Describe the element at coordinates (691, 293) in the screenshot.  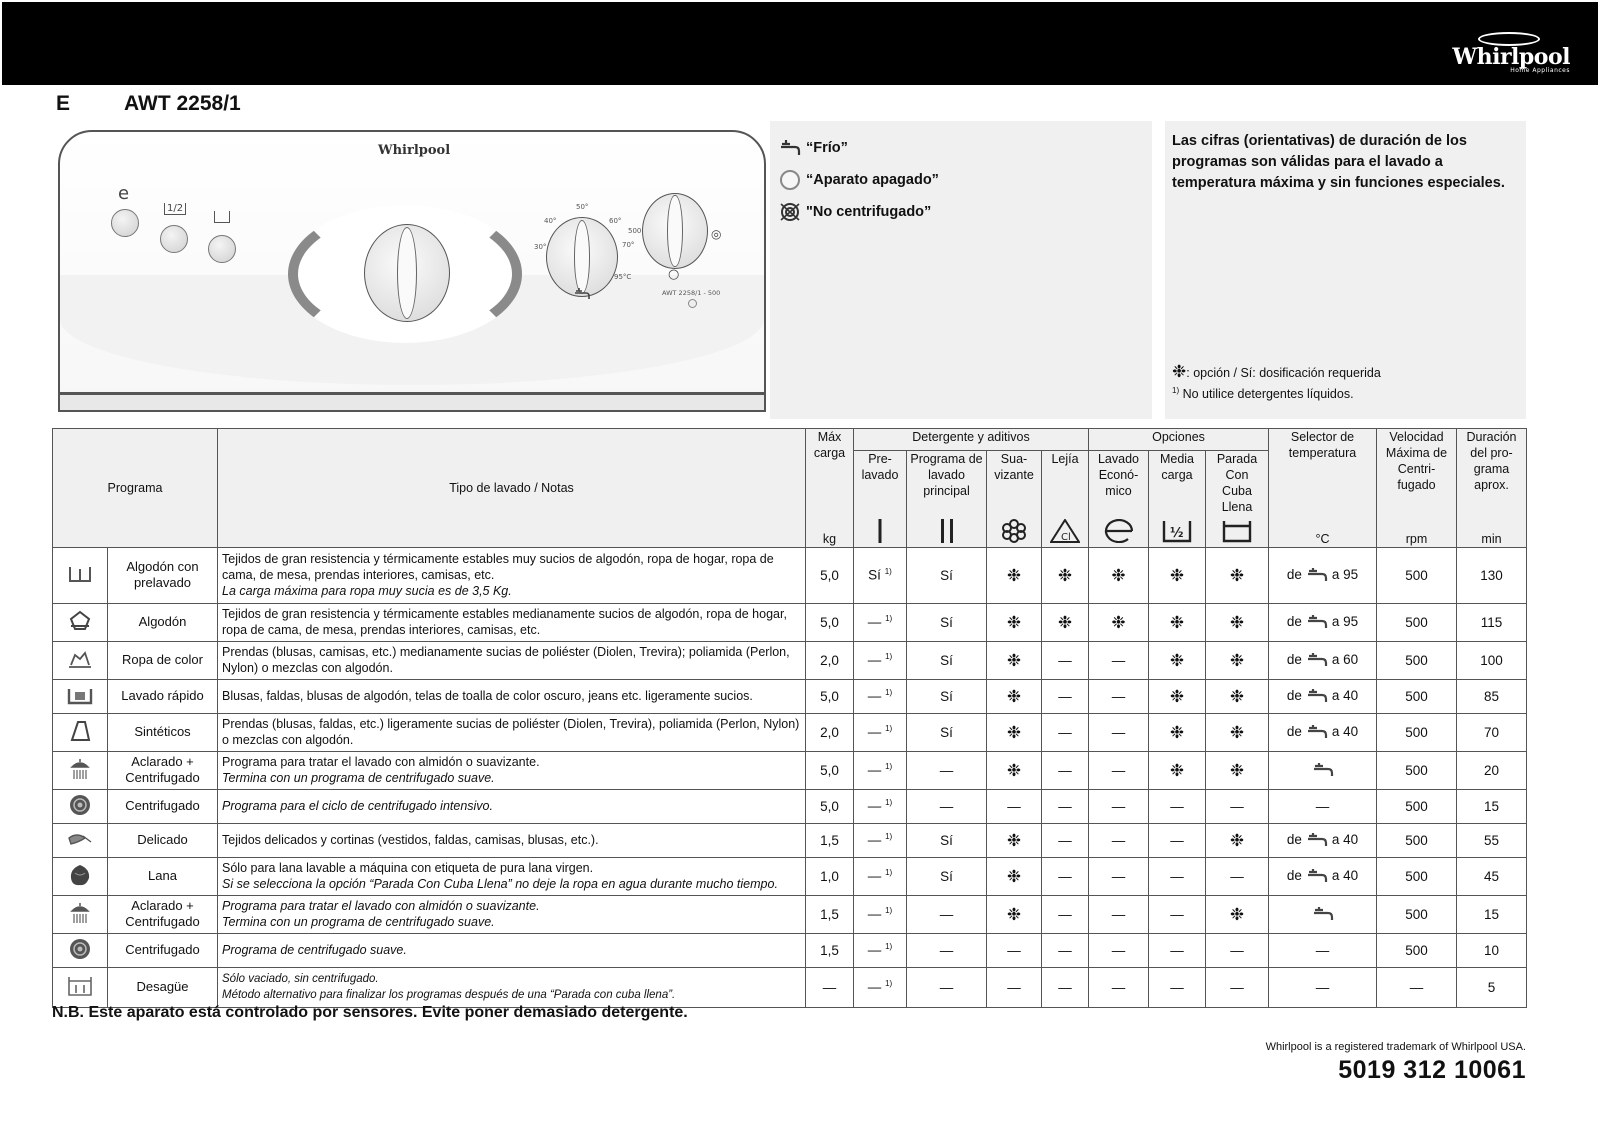
I see `panel-model-label: AWT 2258/1 - 500` at that location.